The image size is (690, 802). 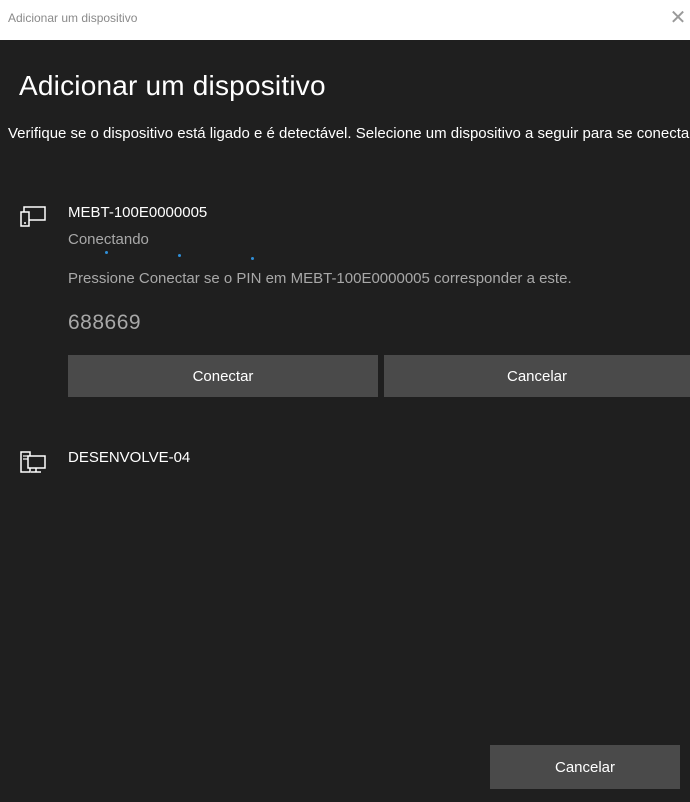 I want to click on cancel-button: Cancelar, so click(x=585, y=767).